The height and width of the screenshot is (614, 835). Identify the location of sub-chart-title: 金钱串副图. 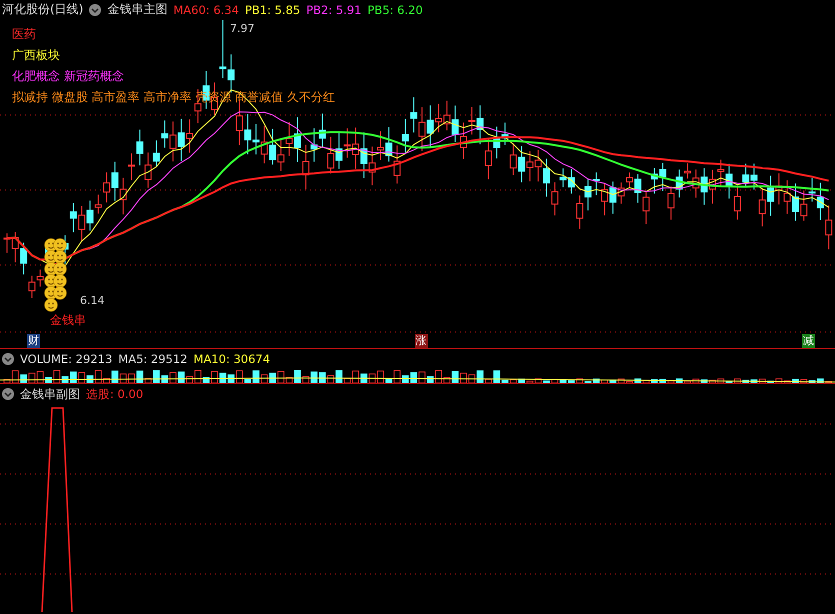
(50, 394).